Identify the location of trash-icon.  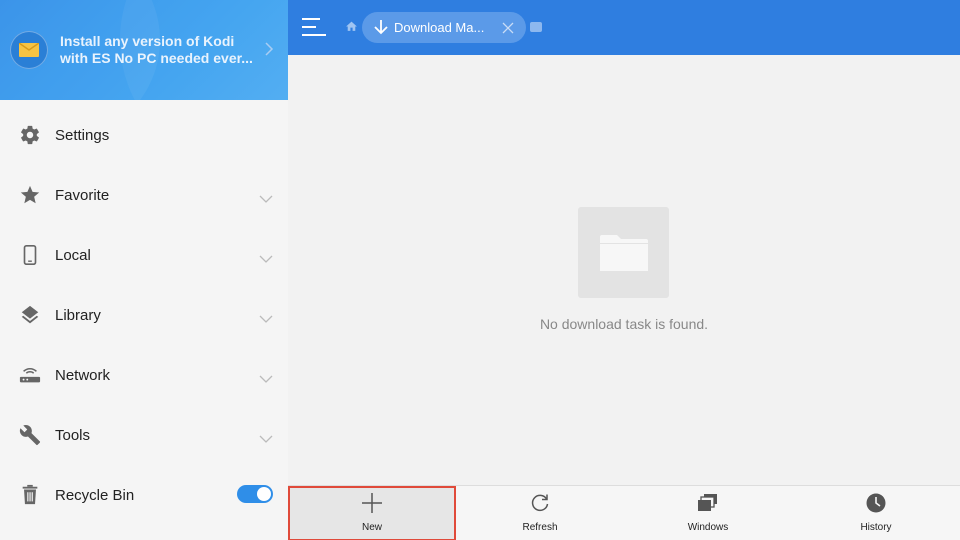
(30, 495).